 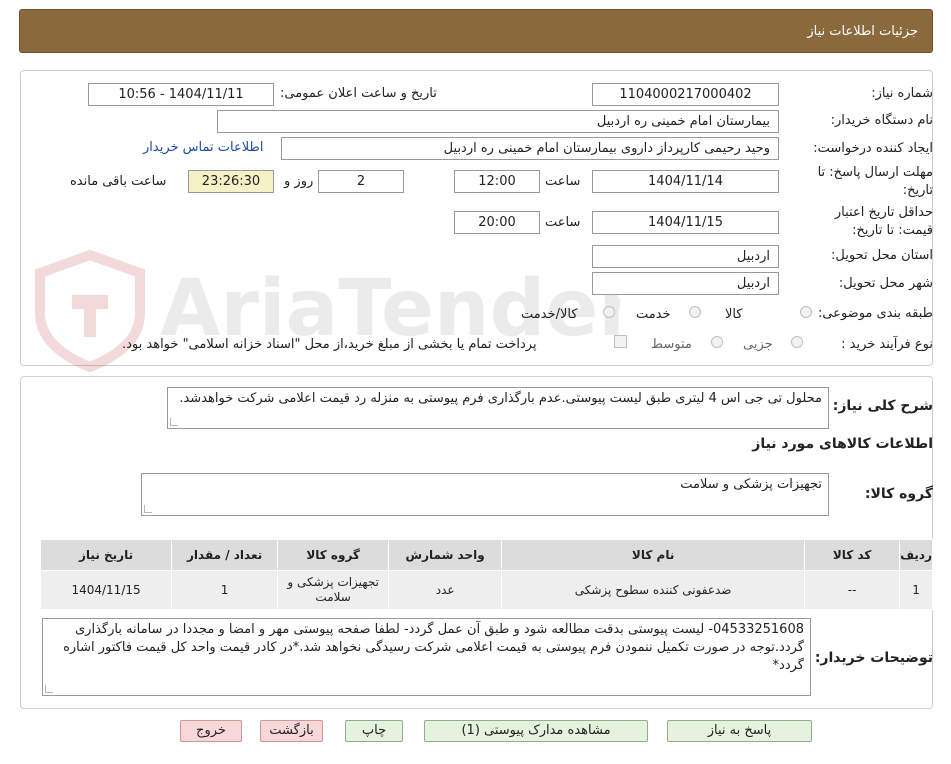 What do you see at coordinates (882, 255) in the screenshot?
I see `province-label: استان محل تحویل:` at bounding box center [882, 255].